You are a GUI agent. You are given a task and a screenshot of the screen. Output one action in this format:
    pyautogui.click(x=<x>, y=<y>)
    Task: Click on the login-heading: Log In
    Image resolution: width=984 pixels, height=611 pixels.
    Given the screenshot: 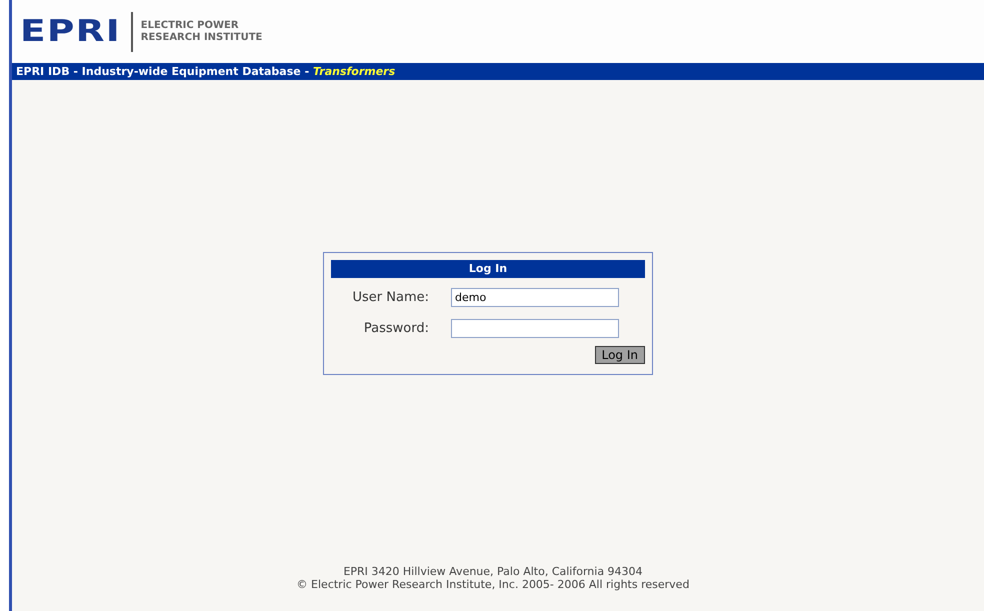 What is the action you would take?
    pyautogui.click(x=488, y=269)
    